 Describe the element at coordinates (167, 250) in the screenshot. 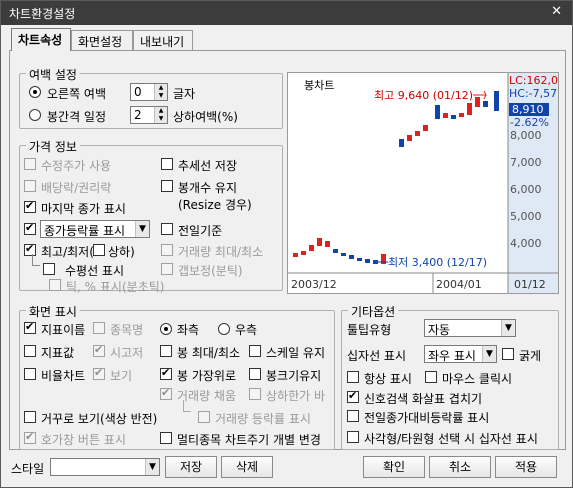

I see `volume-max-min-checkbox` at that location.